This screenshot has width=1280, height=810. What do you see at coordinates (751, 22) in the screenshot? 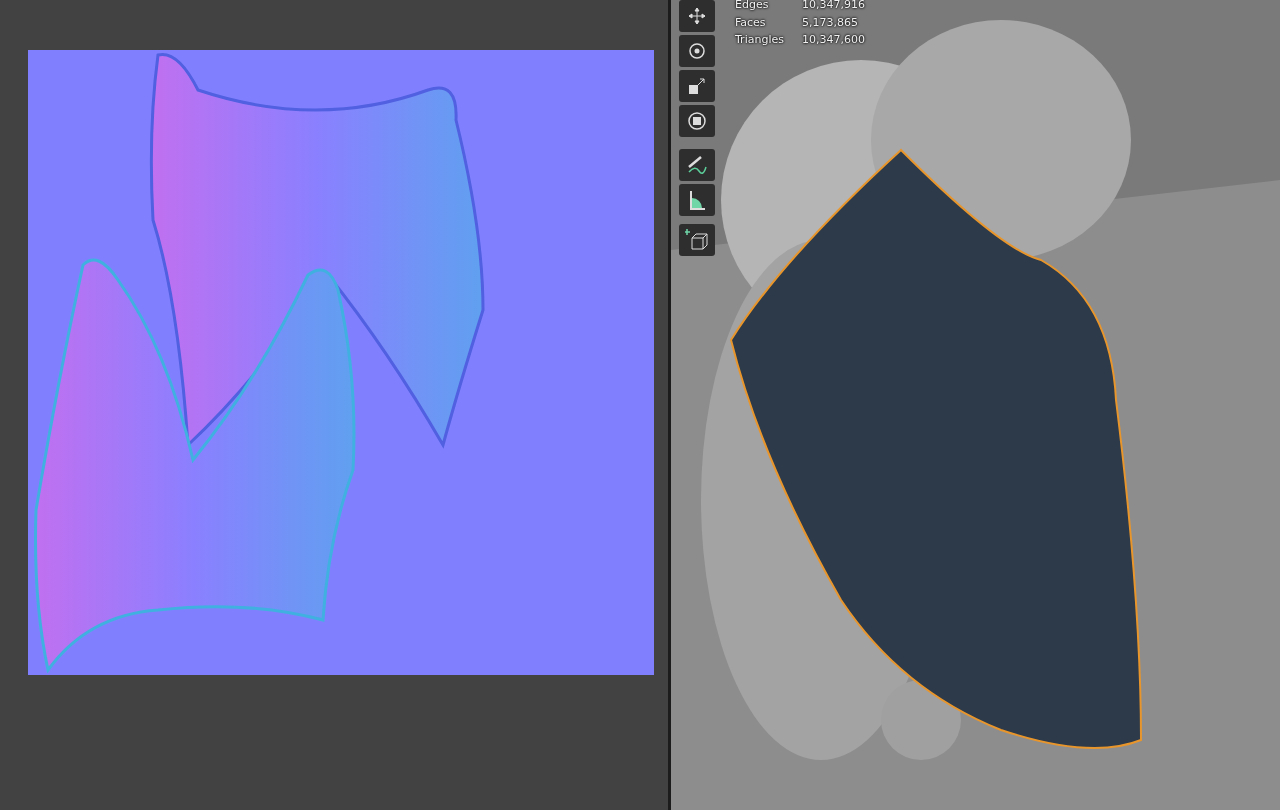
I see `statistic-label: Faces` at bounding box center [751, 22].